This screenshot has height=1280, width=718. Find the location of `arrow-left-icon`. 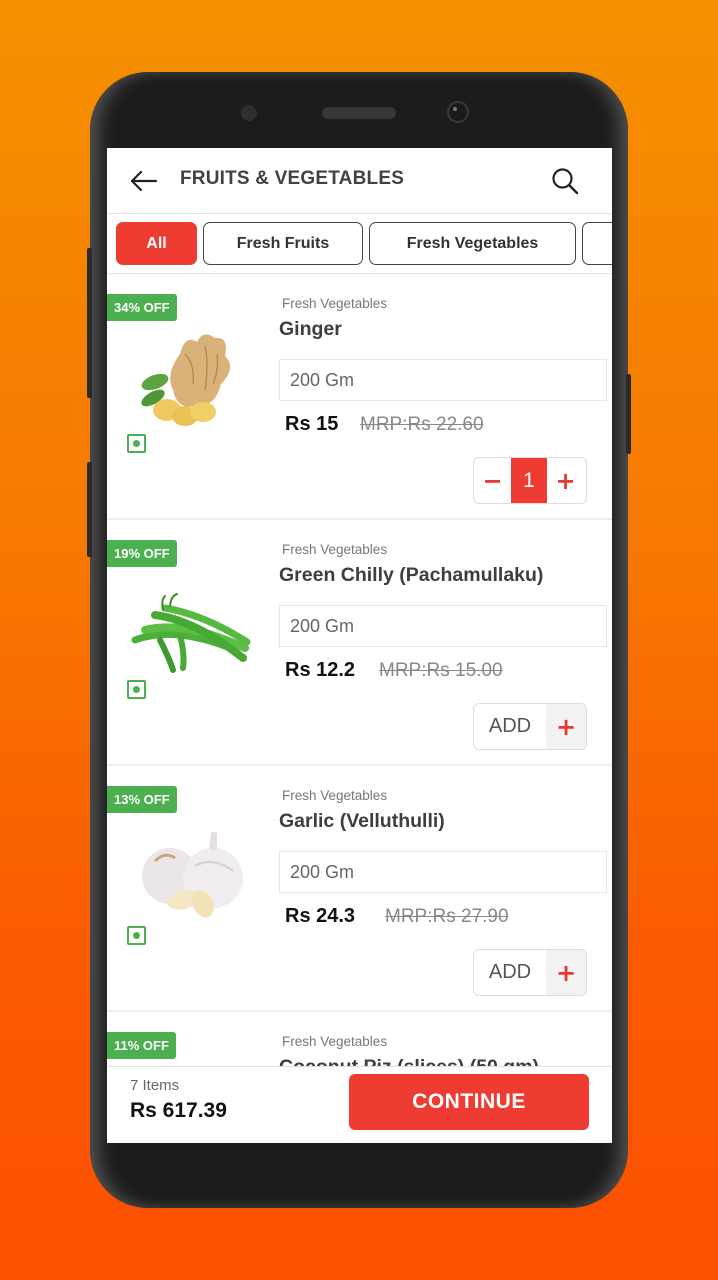

arrow-left-icon is located at coordinates (144, 181).